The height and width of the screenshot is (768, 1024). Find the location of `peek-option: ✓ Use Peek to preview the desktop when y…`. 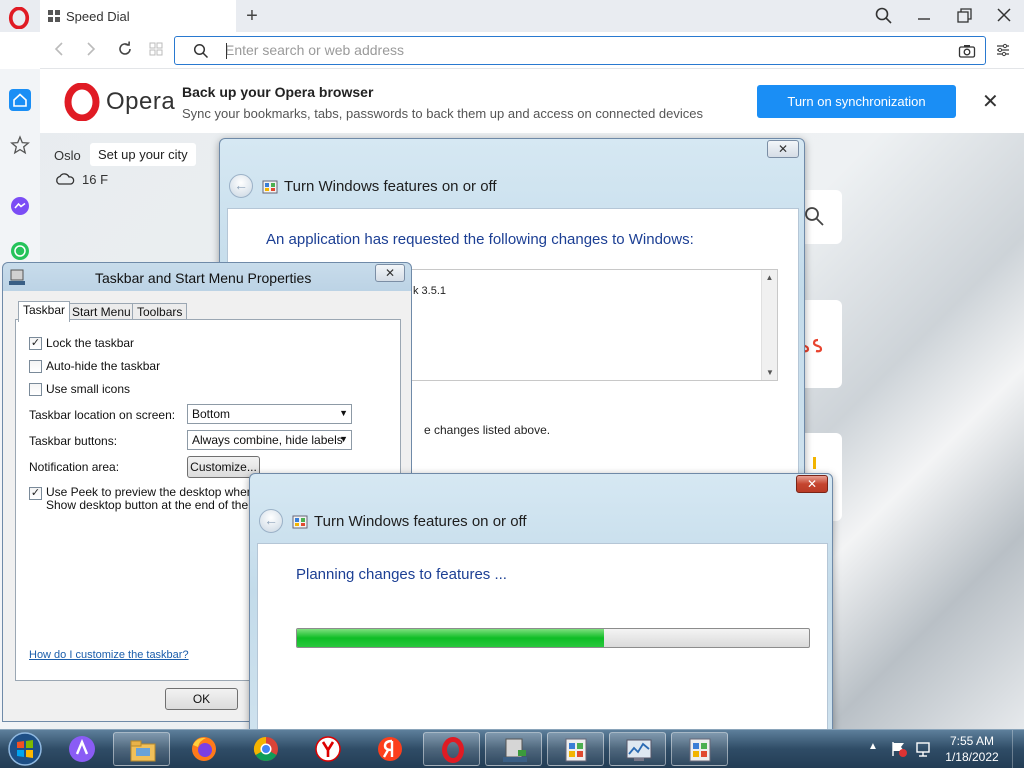

peek-option: ✓ Use Peek to preview the desktop when y… is located at coordinates (152, 499).